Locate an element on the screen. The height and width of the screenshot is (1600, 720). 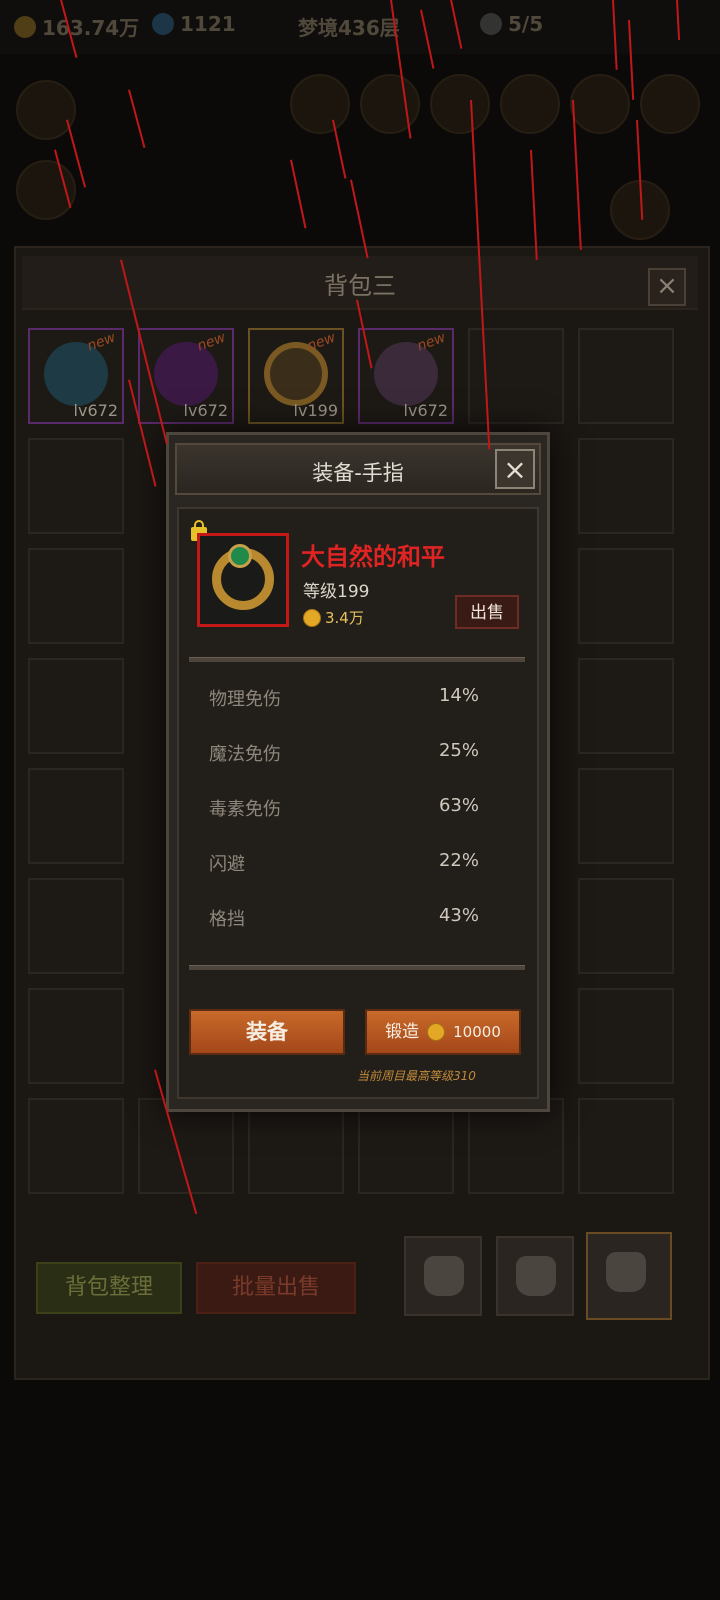
backpack-close-button: × is located at coordinates (667, 287).